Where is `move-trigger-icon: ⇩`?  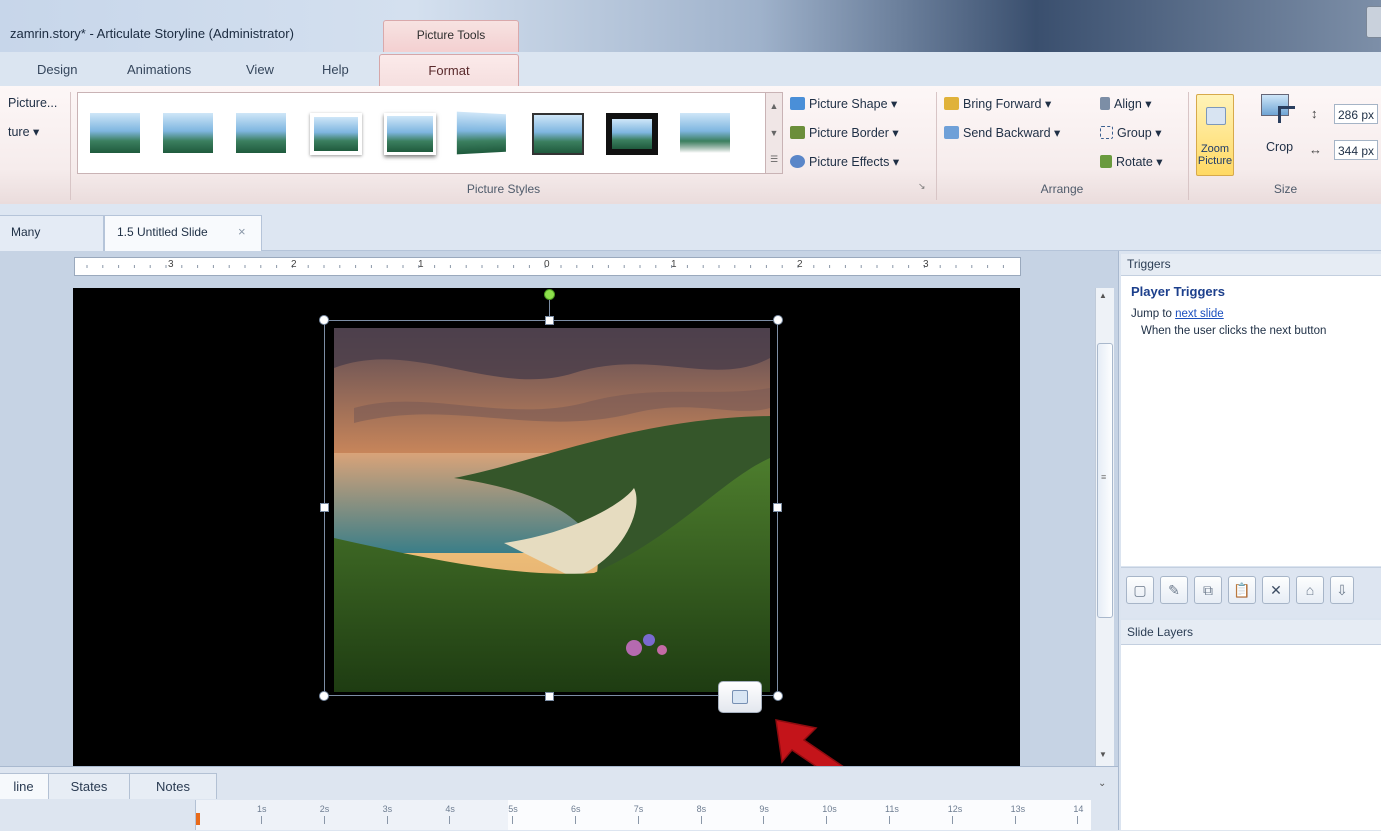 move-trigger-icon: ⇩ is located at coordinates (1342, 590).